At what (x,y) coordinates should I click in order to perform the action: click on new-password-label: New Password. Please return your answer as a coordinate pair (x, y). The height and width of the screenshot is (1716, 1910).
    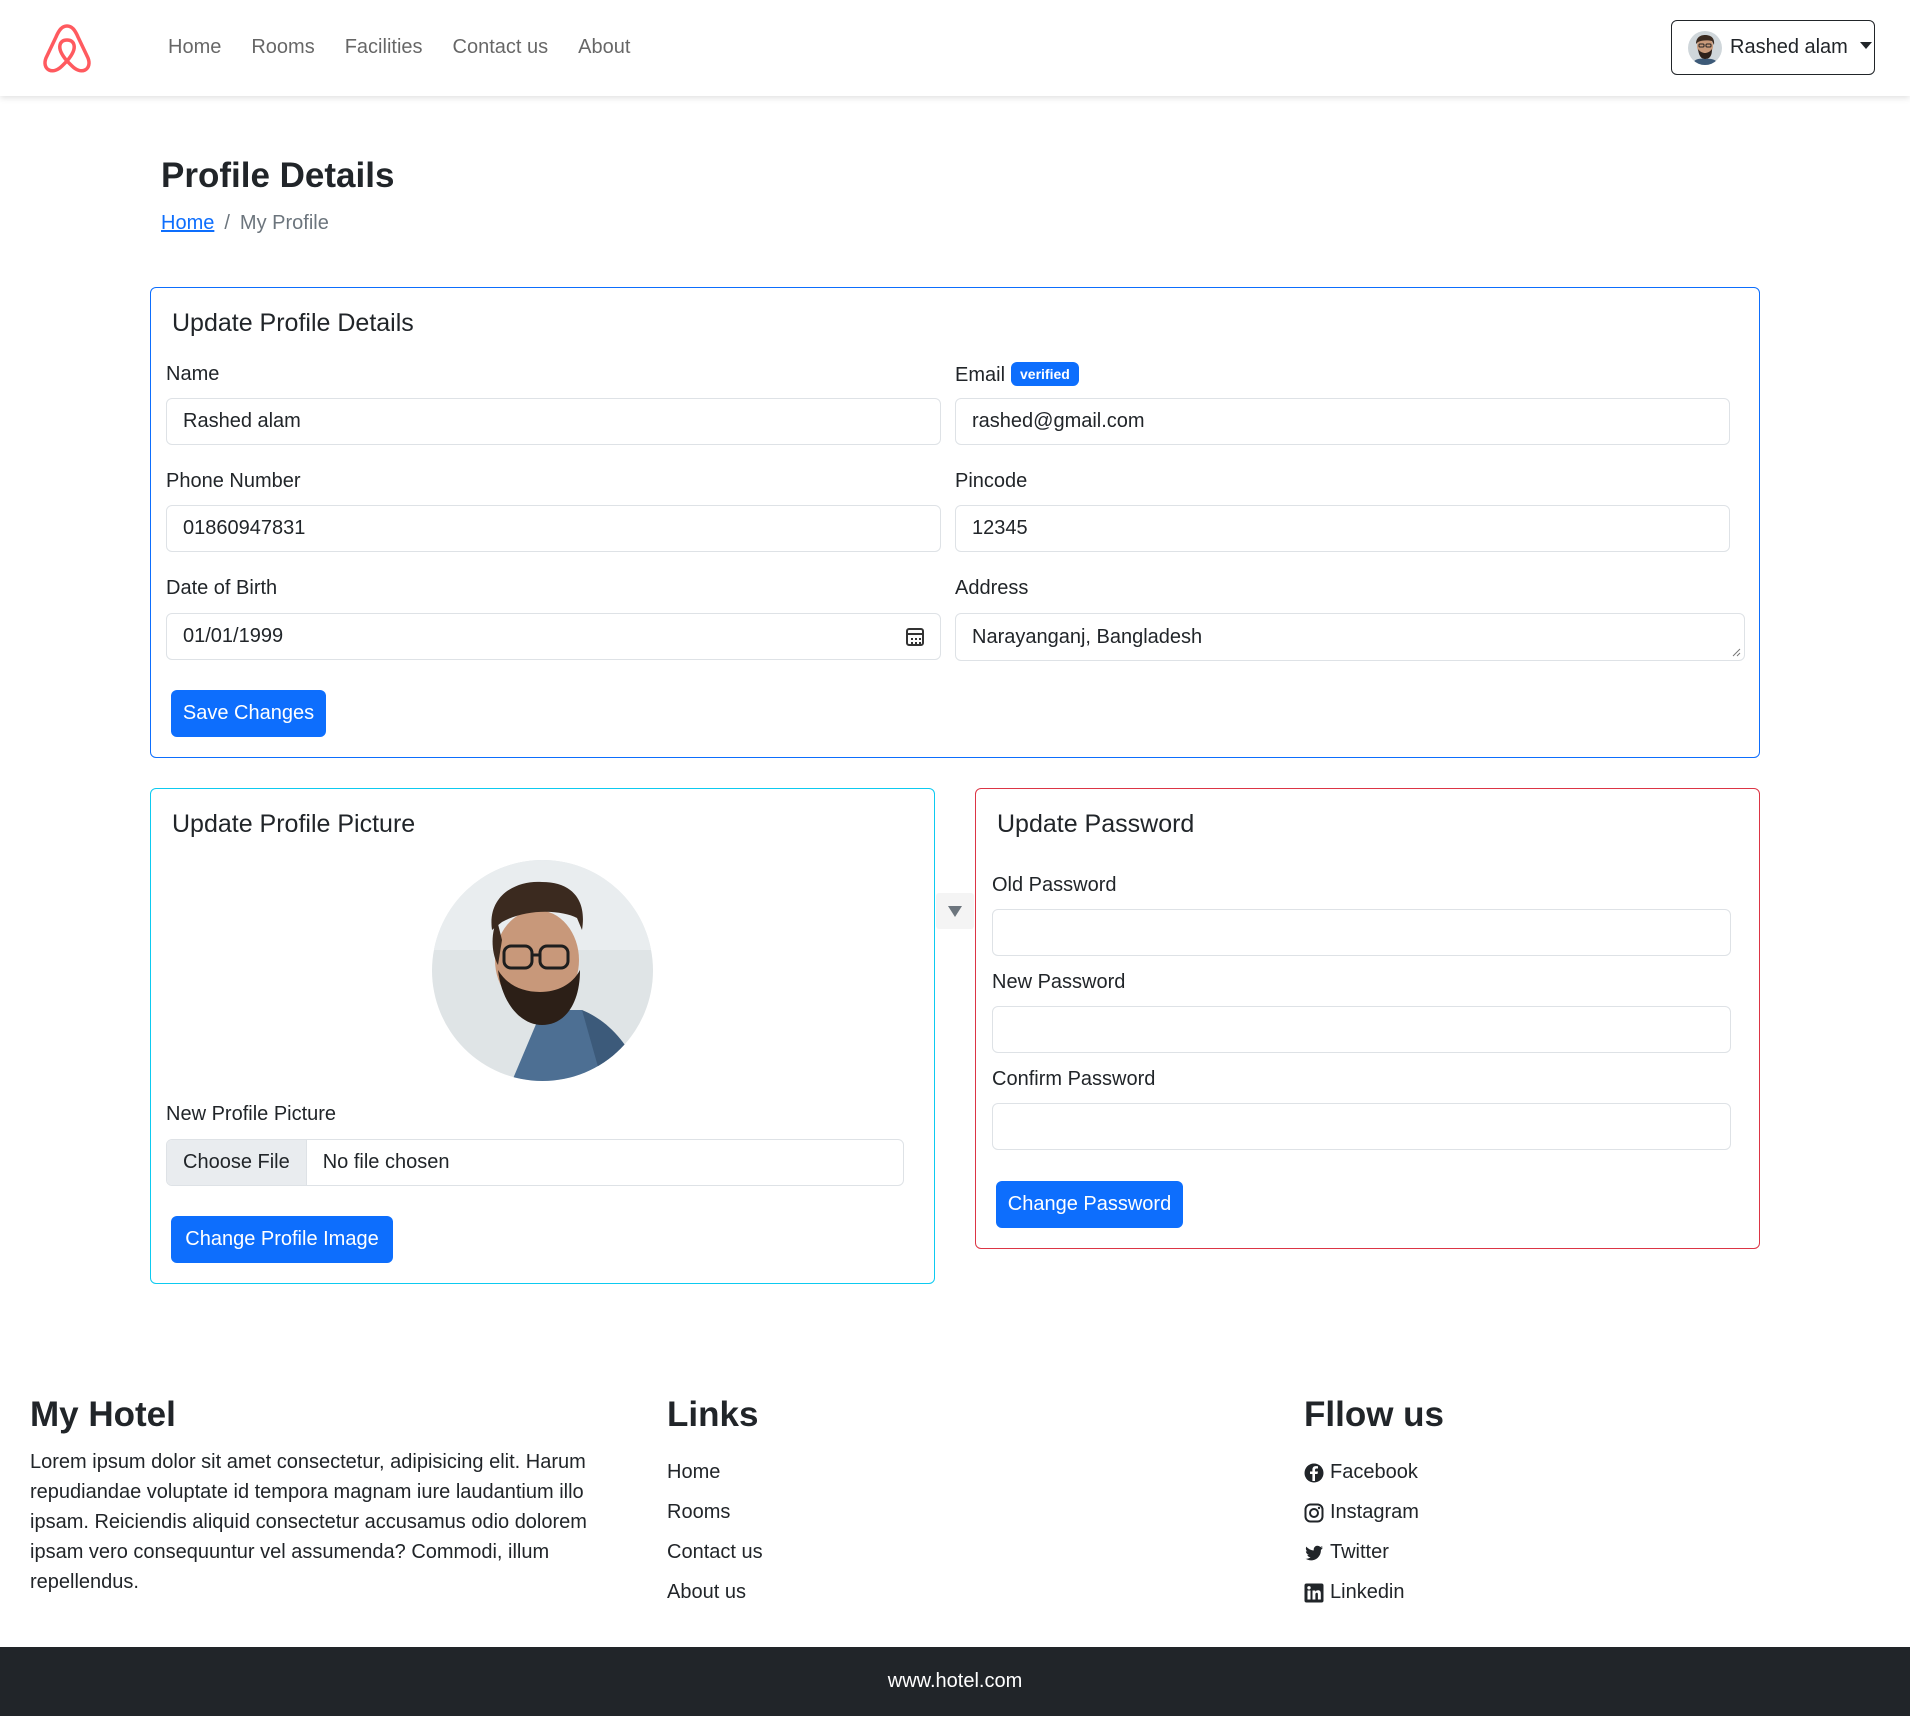
    Looking at the image, I should click on (1059, 982).